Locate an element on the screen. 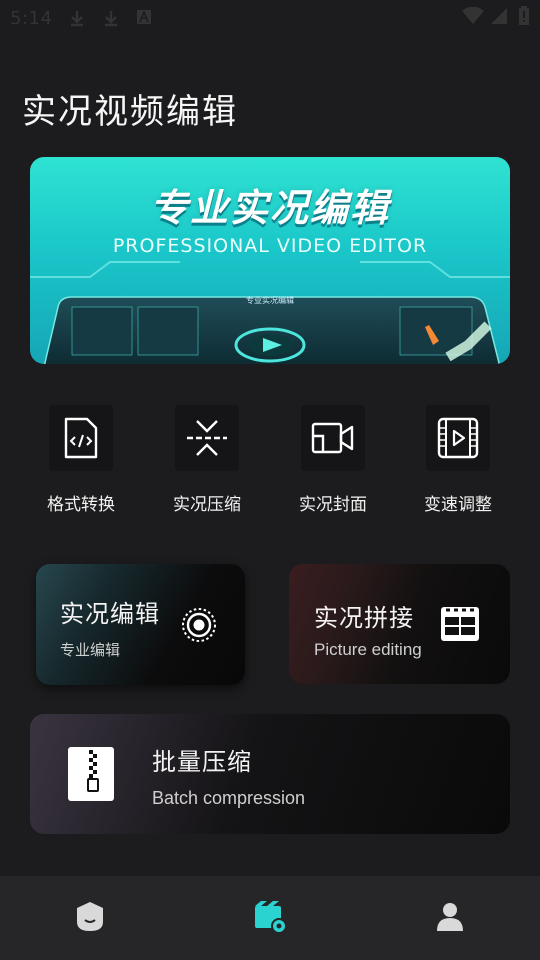 The image size is (540, 960). nav-profile-icon is located at coordinates (452, 918).